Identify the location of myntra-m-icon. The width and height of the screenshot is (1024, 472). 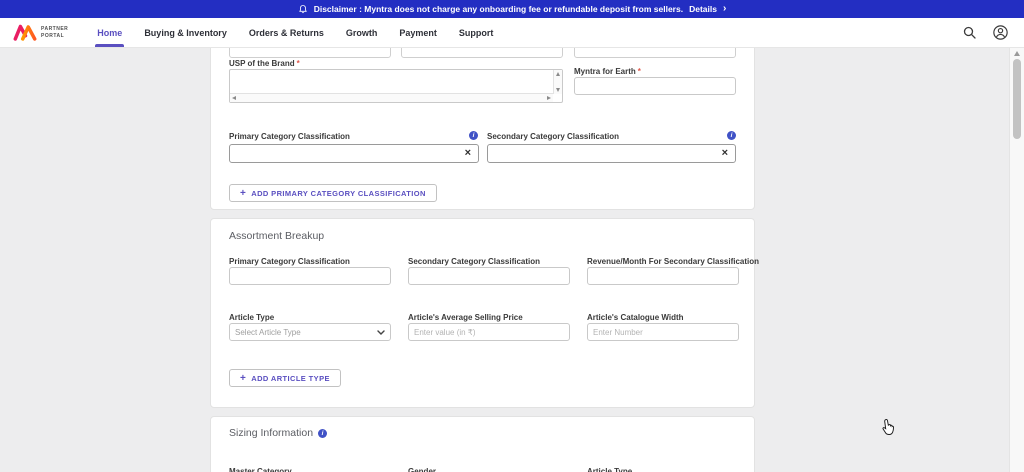
(25, 32).